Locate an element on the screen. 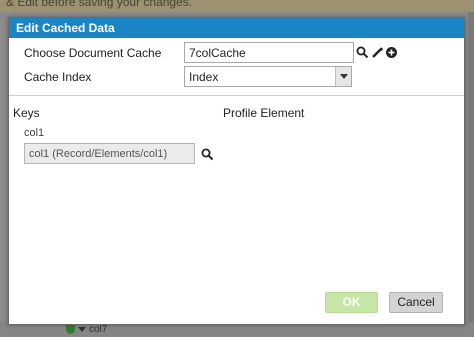 The height and width of the screenshot is (337, 474). document-cache-input is located at coordinates (269, 52).